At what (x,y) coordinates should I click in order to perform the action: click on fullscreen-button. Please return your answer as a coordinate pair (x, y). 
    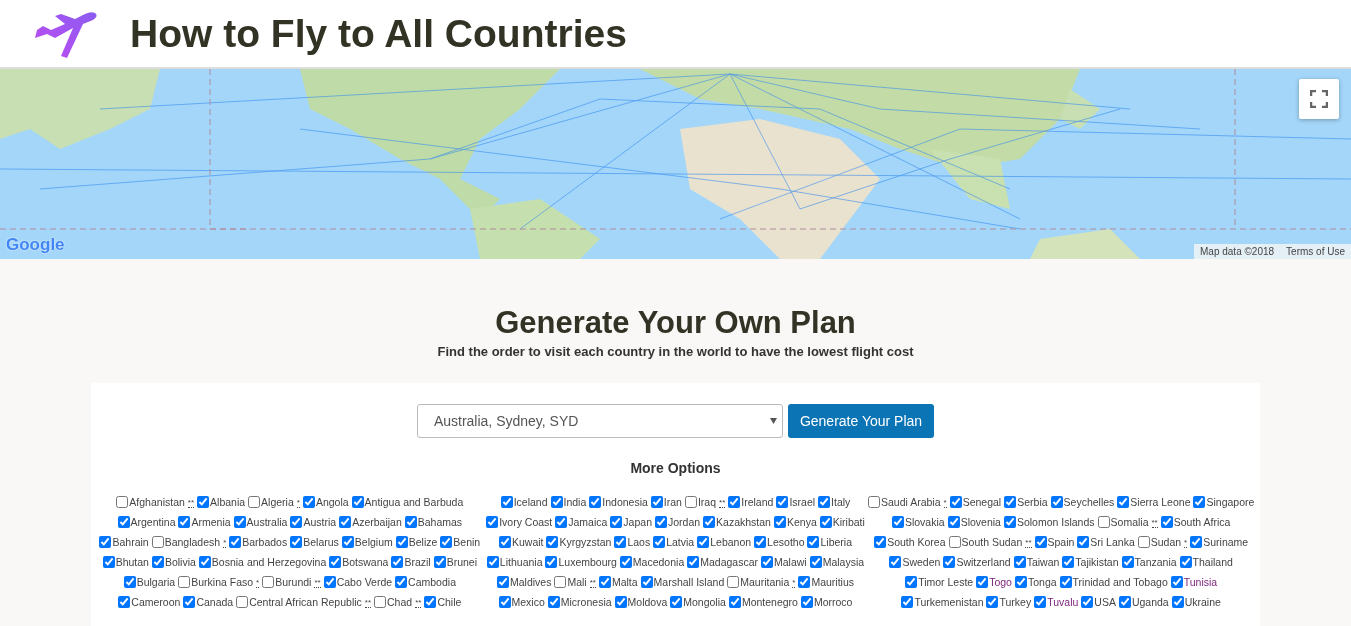
    Looking at the image, I should click on (1319, 99).